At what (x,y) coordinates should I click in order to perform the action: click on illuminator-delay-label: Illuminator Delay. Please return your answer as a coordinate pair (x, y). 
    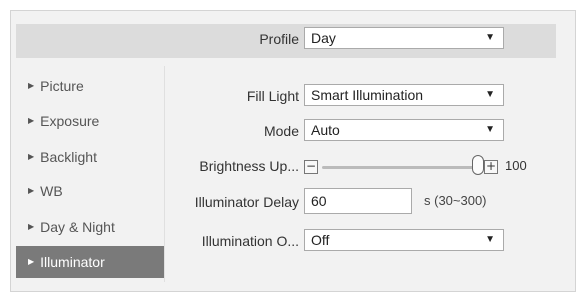
    Looking at the image, I should click on (246, 202).